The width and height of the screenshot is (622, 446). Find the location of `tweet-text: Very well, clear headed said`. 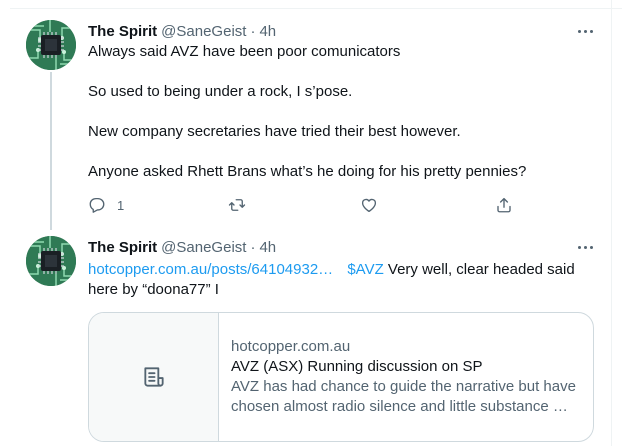

tweet-text: Very well, clear headed said is located at coordinates (479, 269).